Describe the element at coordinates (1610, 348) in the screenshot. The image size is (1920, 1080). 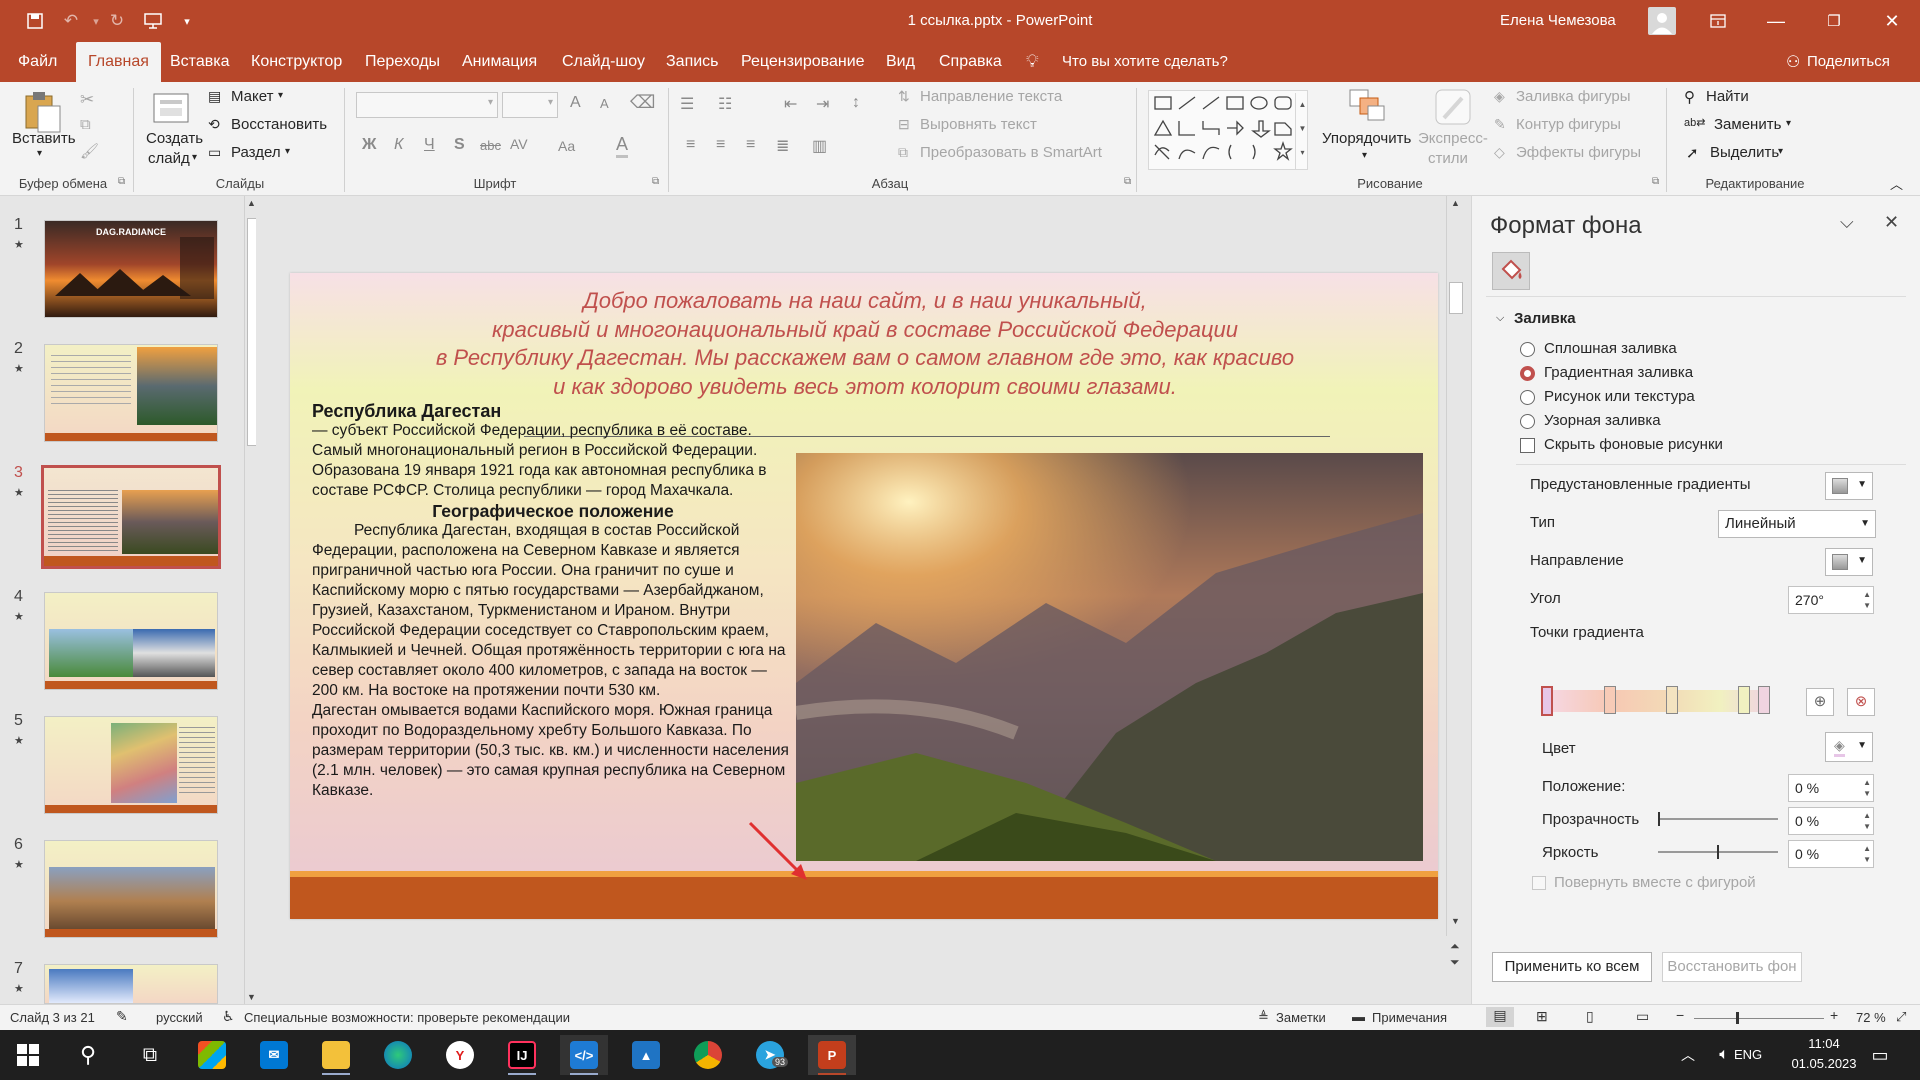
I see `solid-fill-label: Сплошная заливка` at that location.